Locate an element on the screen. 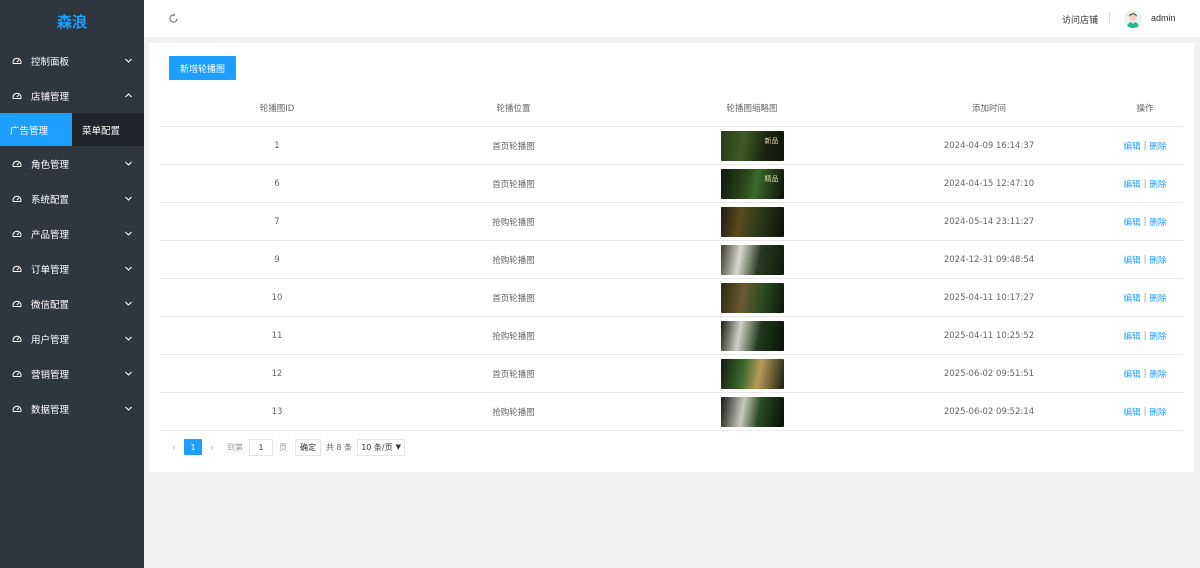  carousel-thumbnail: 精品 is located at coordinates (752, 183).